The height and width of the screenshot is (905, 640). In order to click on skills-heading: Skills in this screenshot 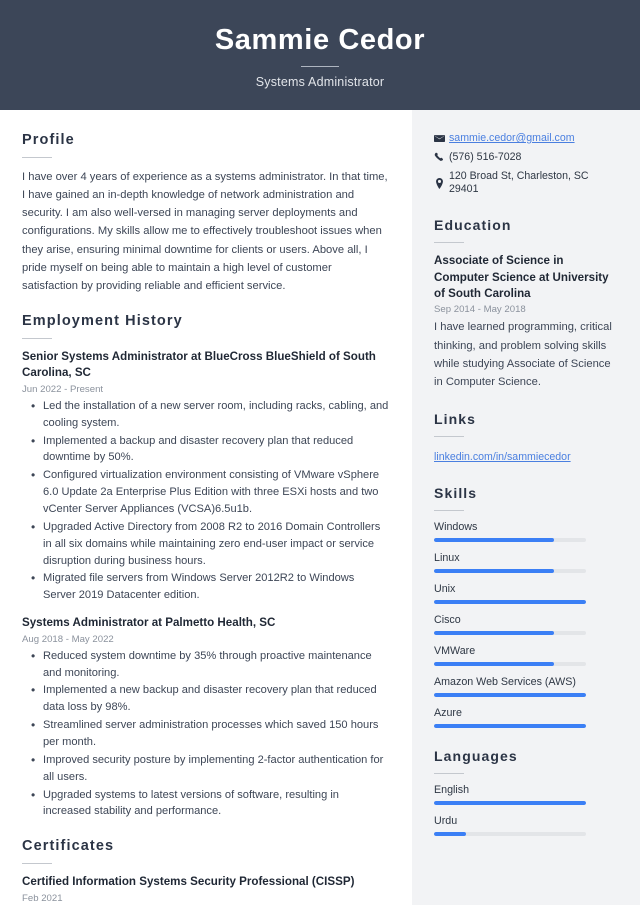, I will do `click(456, 492)`.